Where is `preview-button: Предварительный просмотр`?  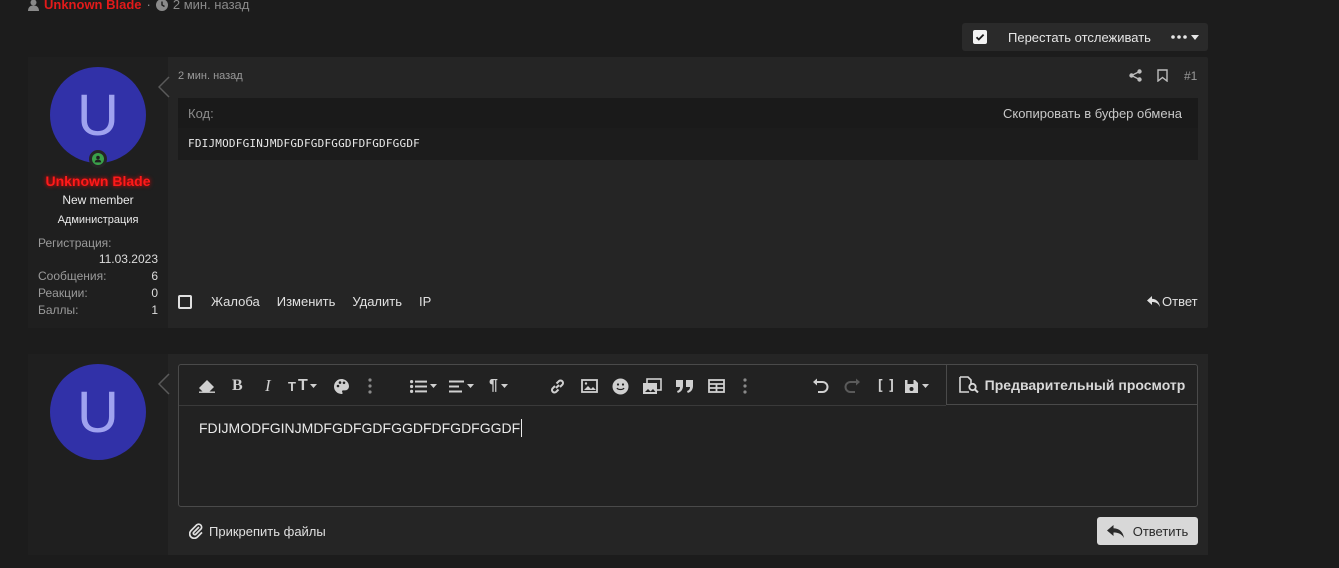
preview-button: Предварительный просмотр is located at coordinates (1071, 385).